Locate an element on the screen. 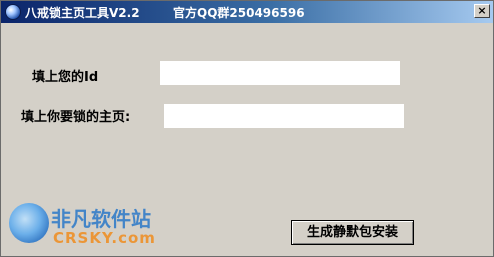 The width and height of the screenshot is (494, 257). close-icon: × is located at coordinates (482, 10).